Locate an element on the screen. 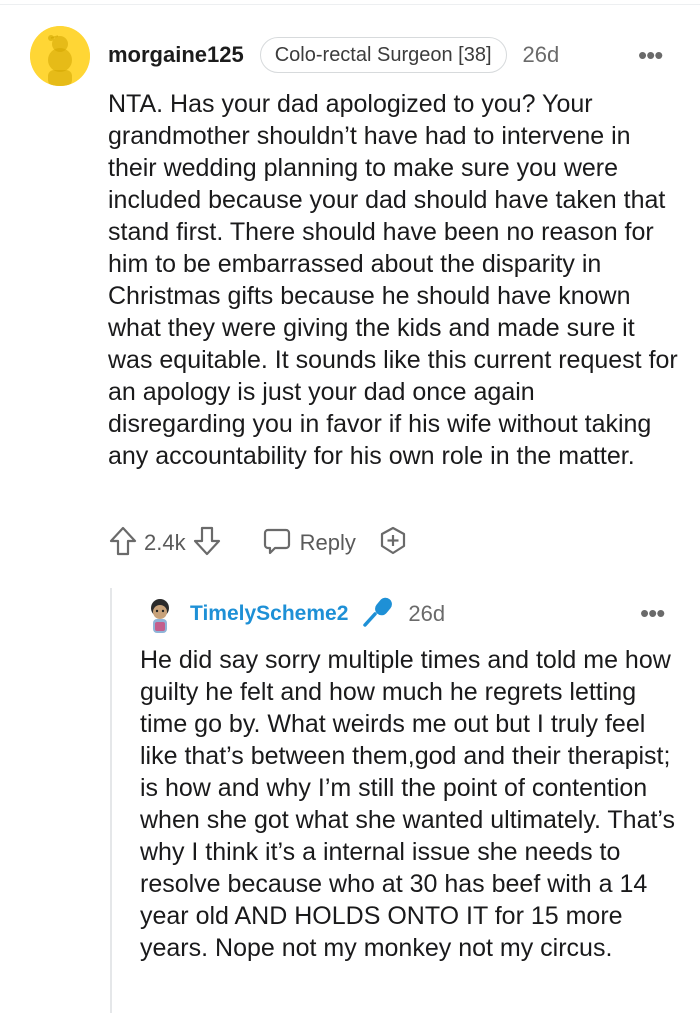  user-flair: Colo-rectal Surgeon [38] is located at coordinates (383, 55).